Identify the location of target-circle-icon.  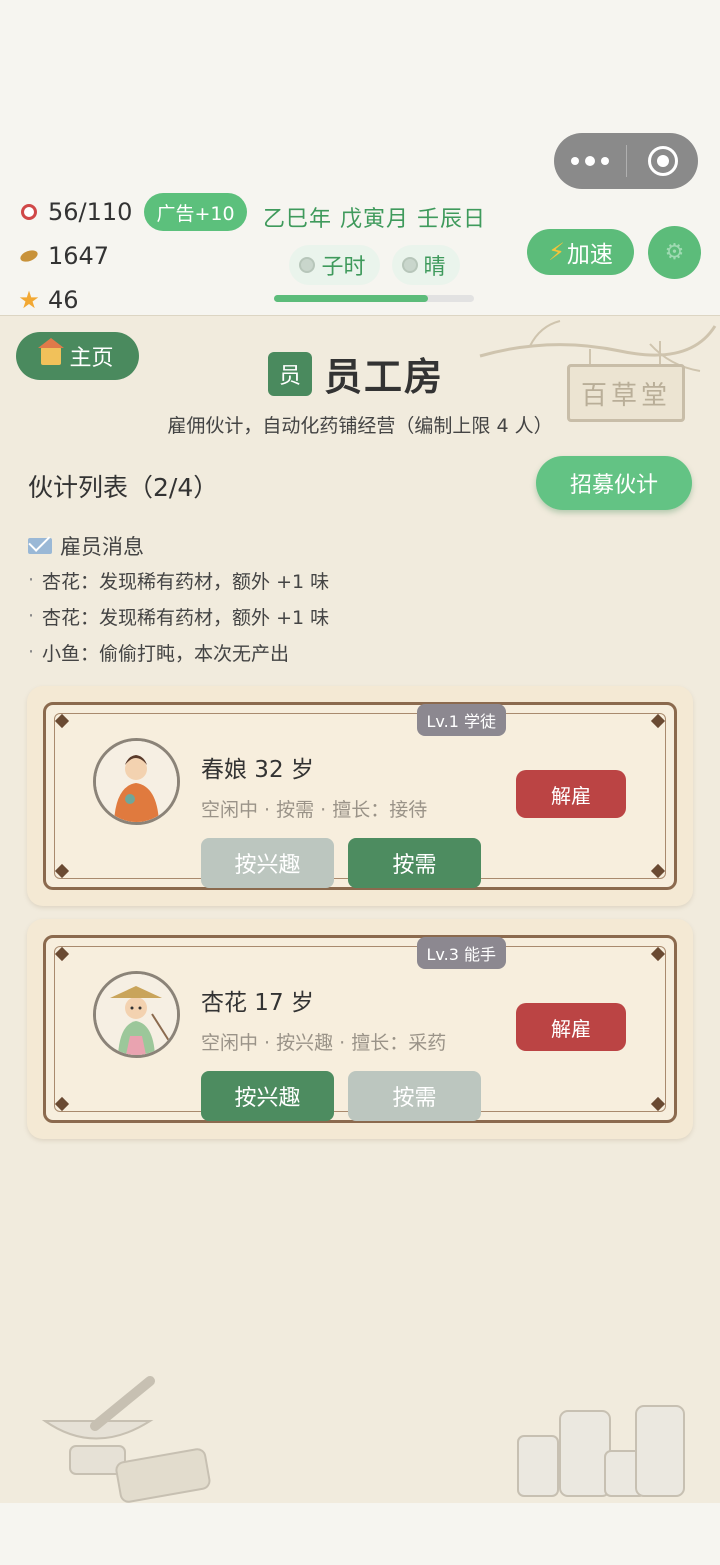
(662, 161).